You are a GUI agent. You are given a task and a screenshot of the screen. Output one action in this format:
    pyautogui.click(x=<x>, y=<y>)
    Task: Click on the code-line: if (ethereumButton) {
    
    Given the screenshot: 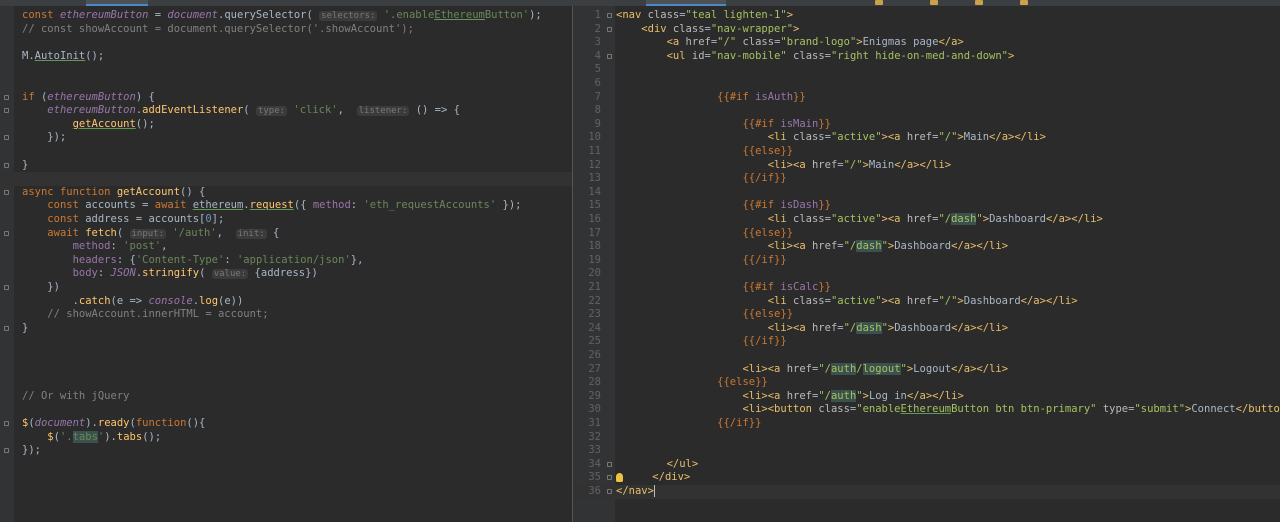 What is the action you would take?
    pyautogui.click(x=88, y=98)
    